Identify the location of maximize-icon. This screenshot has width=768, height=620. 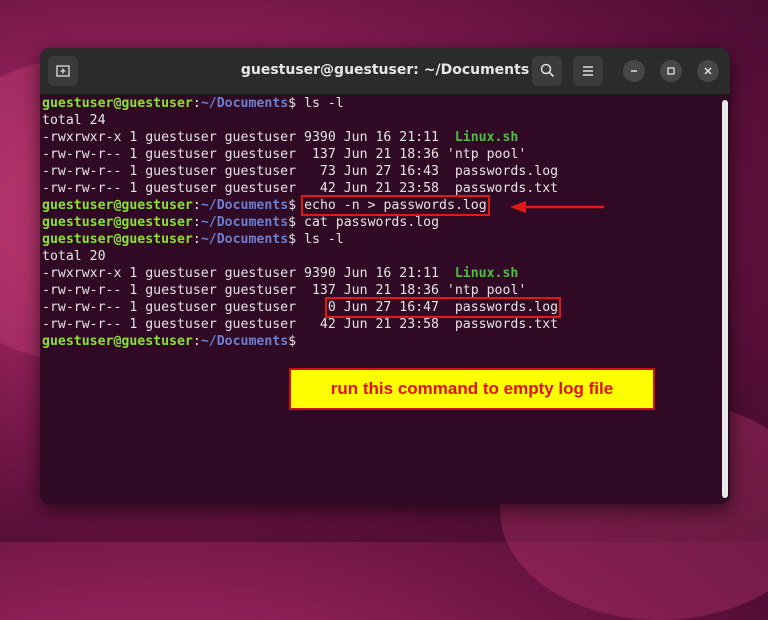
(671, 72).